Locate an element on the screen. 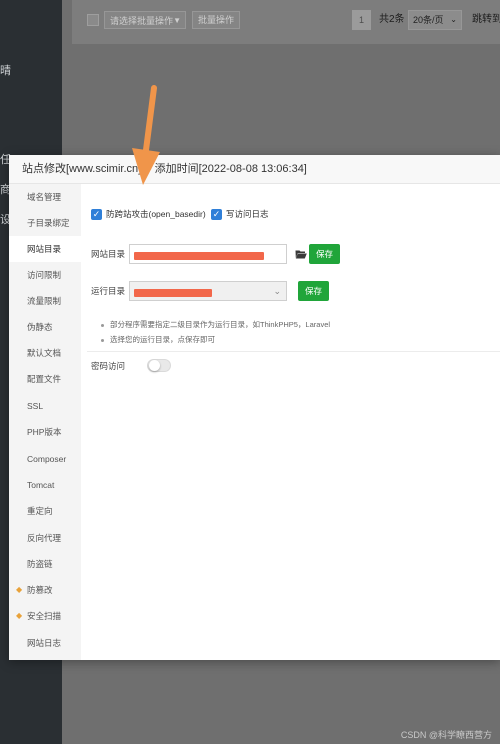  nav-item-subdir: 子目录绑定 is located at coordinates (45, 223).